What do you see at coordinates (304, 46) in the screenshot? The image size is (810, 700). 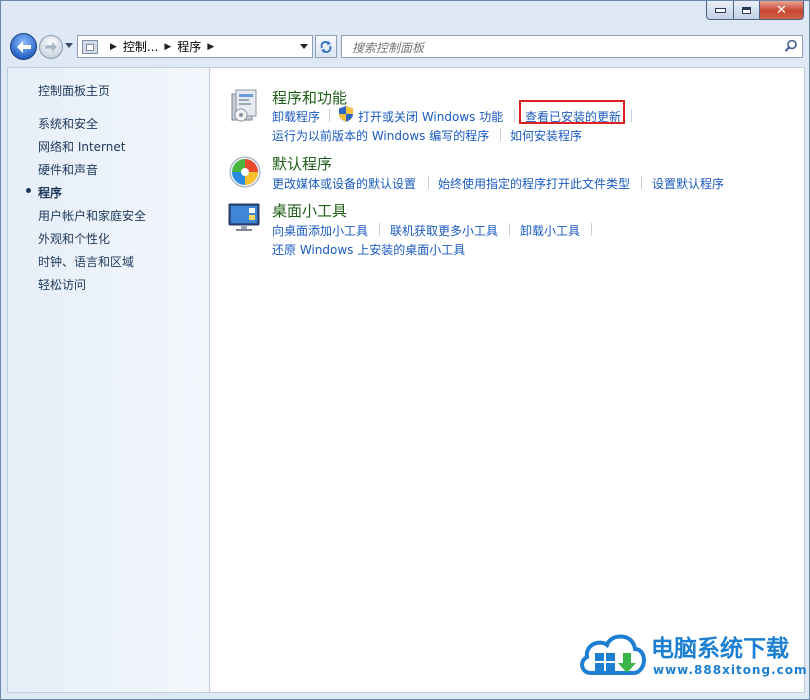 I see `address-dropdown-icon` at bounding box center [304, 46].